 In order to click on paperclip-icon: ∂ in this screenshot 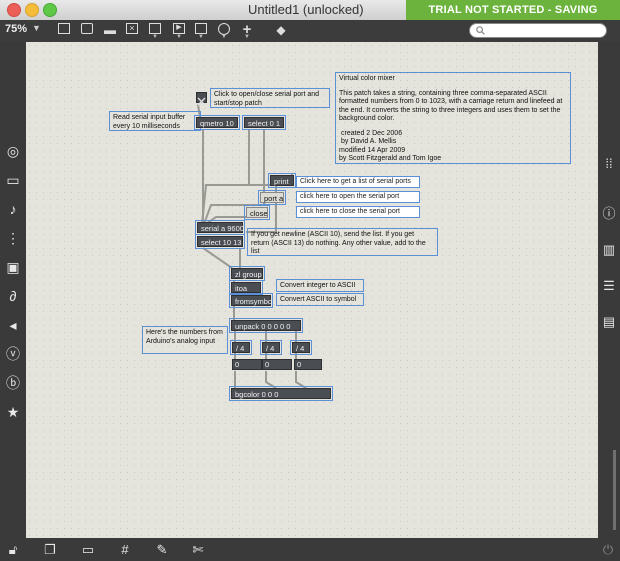, I will do `click(13, 296)`.